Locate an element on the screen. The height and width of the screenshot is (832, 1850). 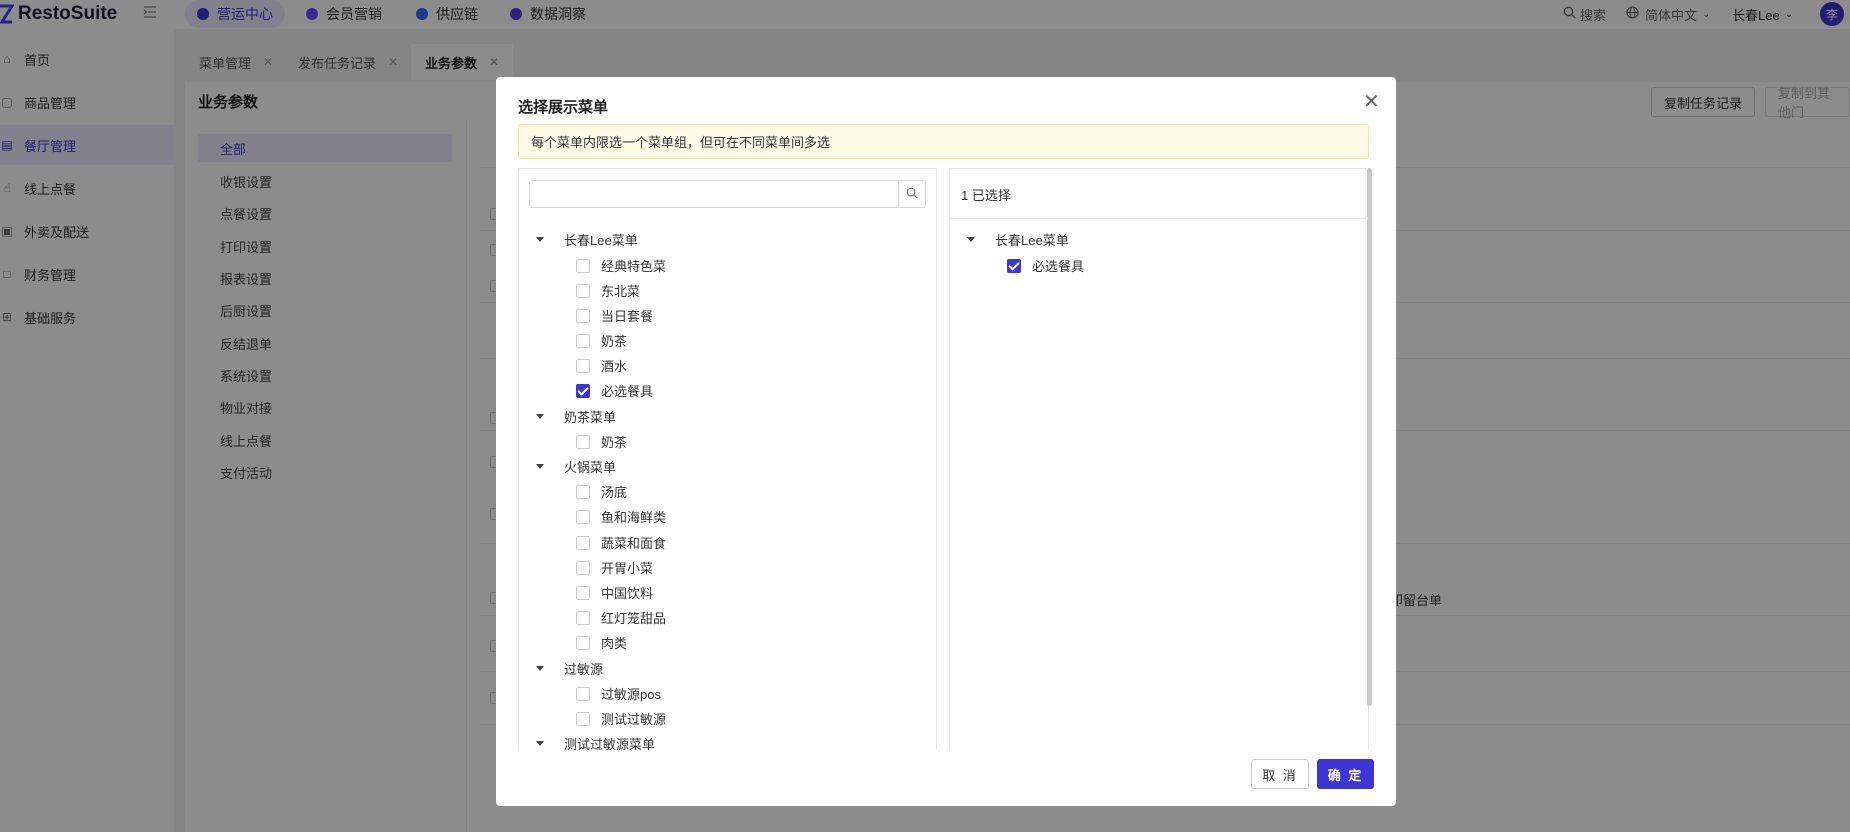
tree-node-label: 开胃小菜 is located at coordinates (627, 568).